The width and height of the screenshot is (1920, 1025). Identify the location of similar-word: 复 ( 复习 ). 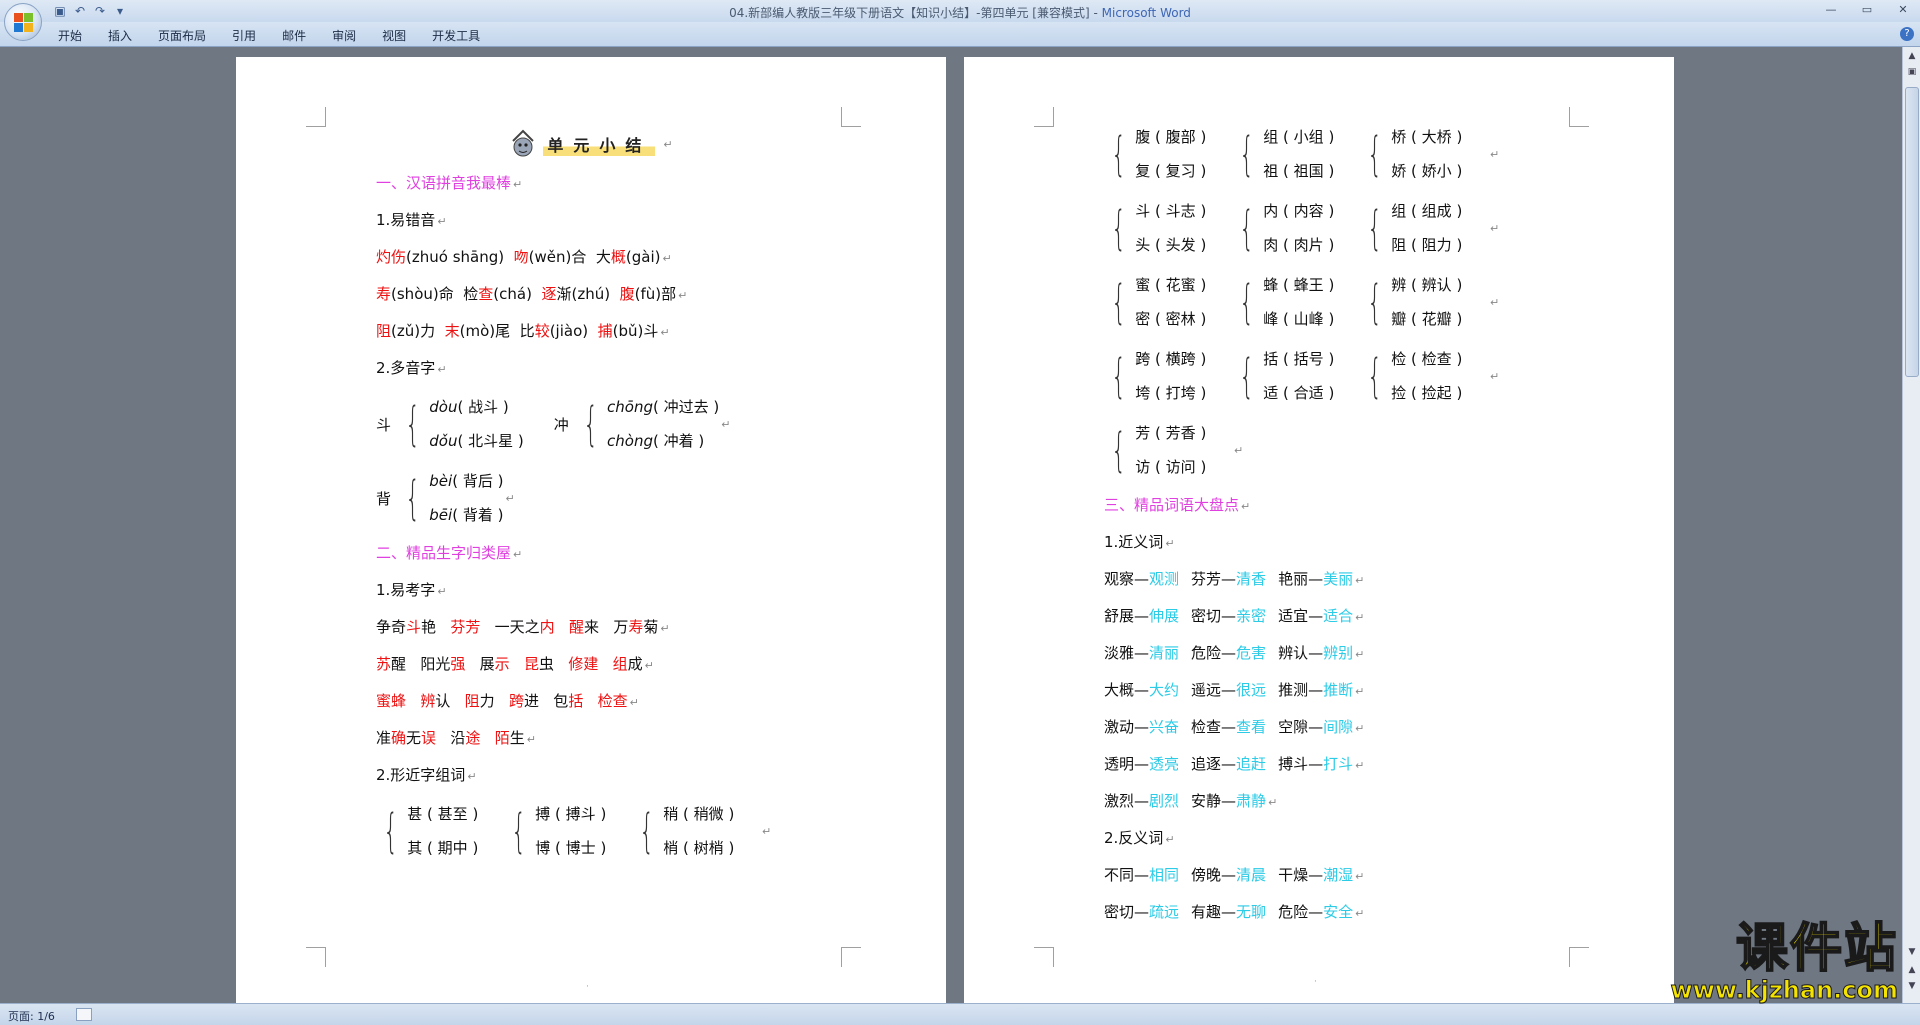
(1171, 171).